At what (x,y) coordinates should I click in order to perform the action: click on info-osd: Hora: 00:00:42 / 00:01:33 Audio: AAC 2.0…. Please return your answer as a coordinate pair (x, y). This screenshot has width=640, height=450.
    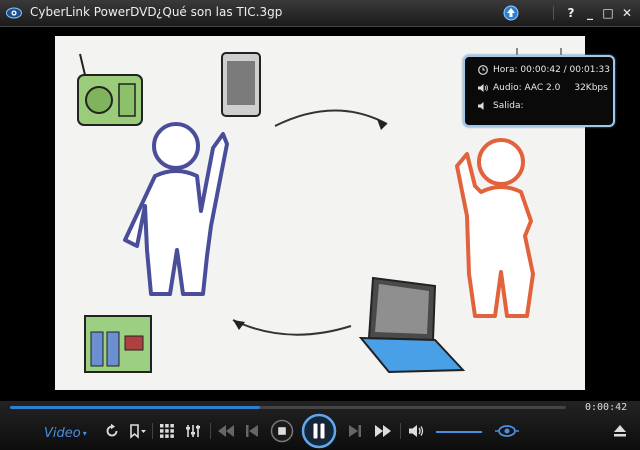
    Looking at the image, I should click on (539, 91).